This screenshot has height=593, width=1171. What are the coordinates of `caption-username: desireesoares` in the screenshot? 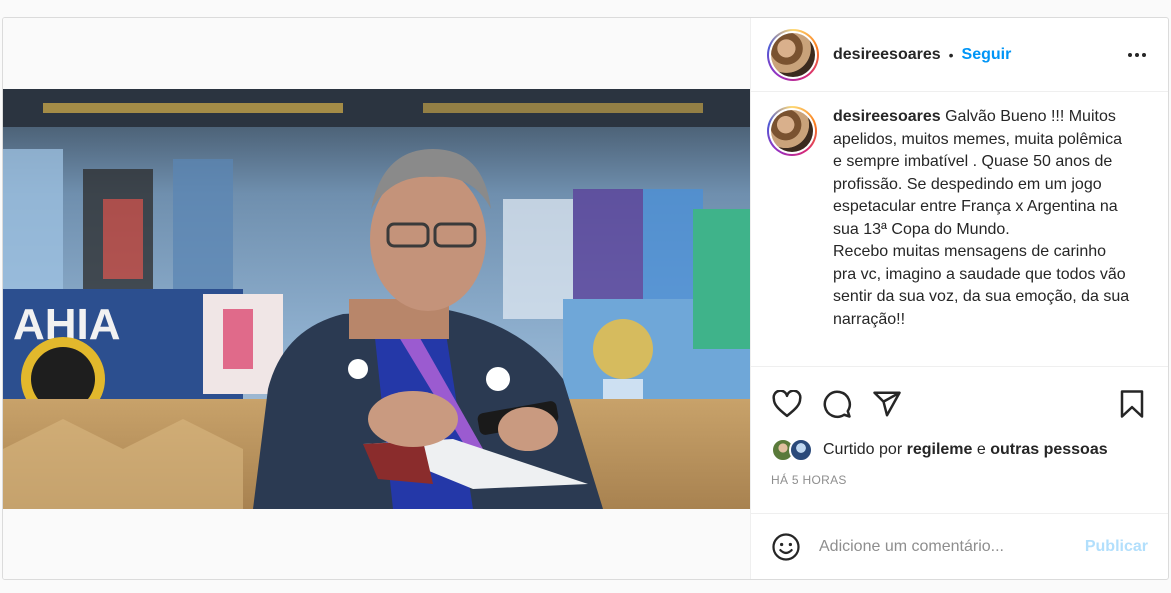 It's located at (887, 116).